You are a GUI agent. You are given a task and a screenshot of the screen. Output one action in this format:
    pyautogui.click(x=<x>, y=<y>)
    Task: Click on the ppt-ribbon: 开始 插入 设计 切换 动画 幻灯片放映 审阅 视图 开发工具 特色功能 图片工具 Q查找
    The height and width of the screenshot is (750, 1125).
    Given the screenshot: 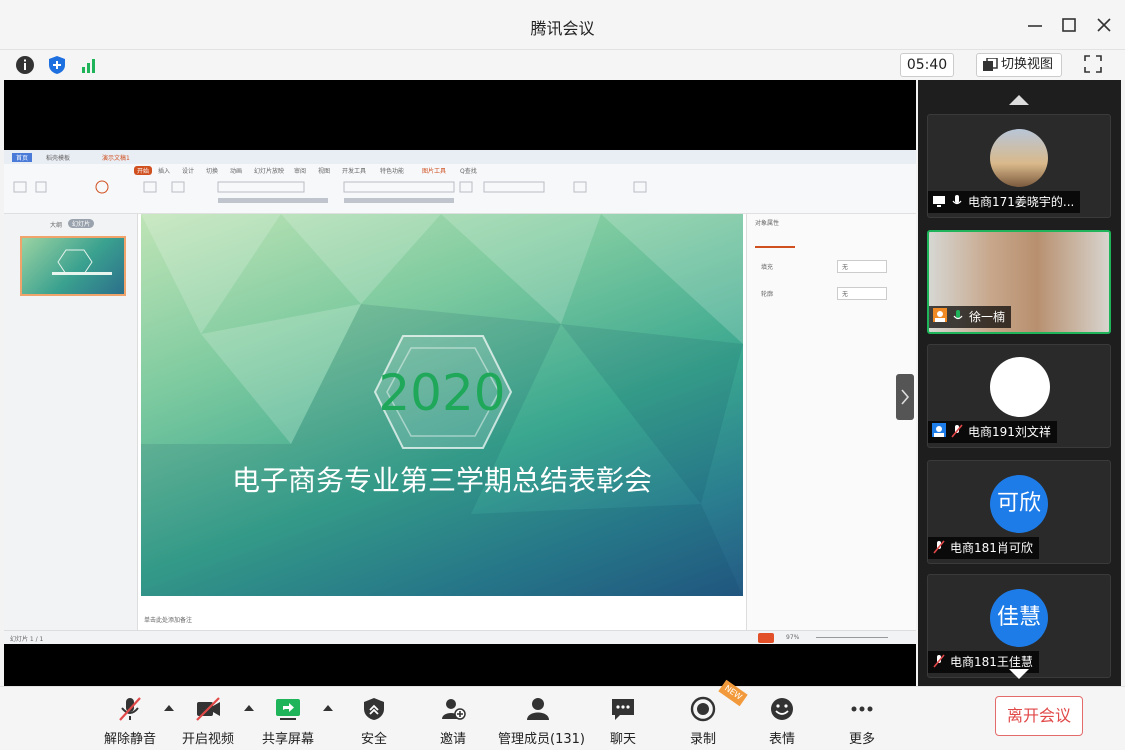 What is the action you would take?
    pyautogui.click(x=460, y=189)
    